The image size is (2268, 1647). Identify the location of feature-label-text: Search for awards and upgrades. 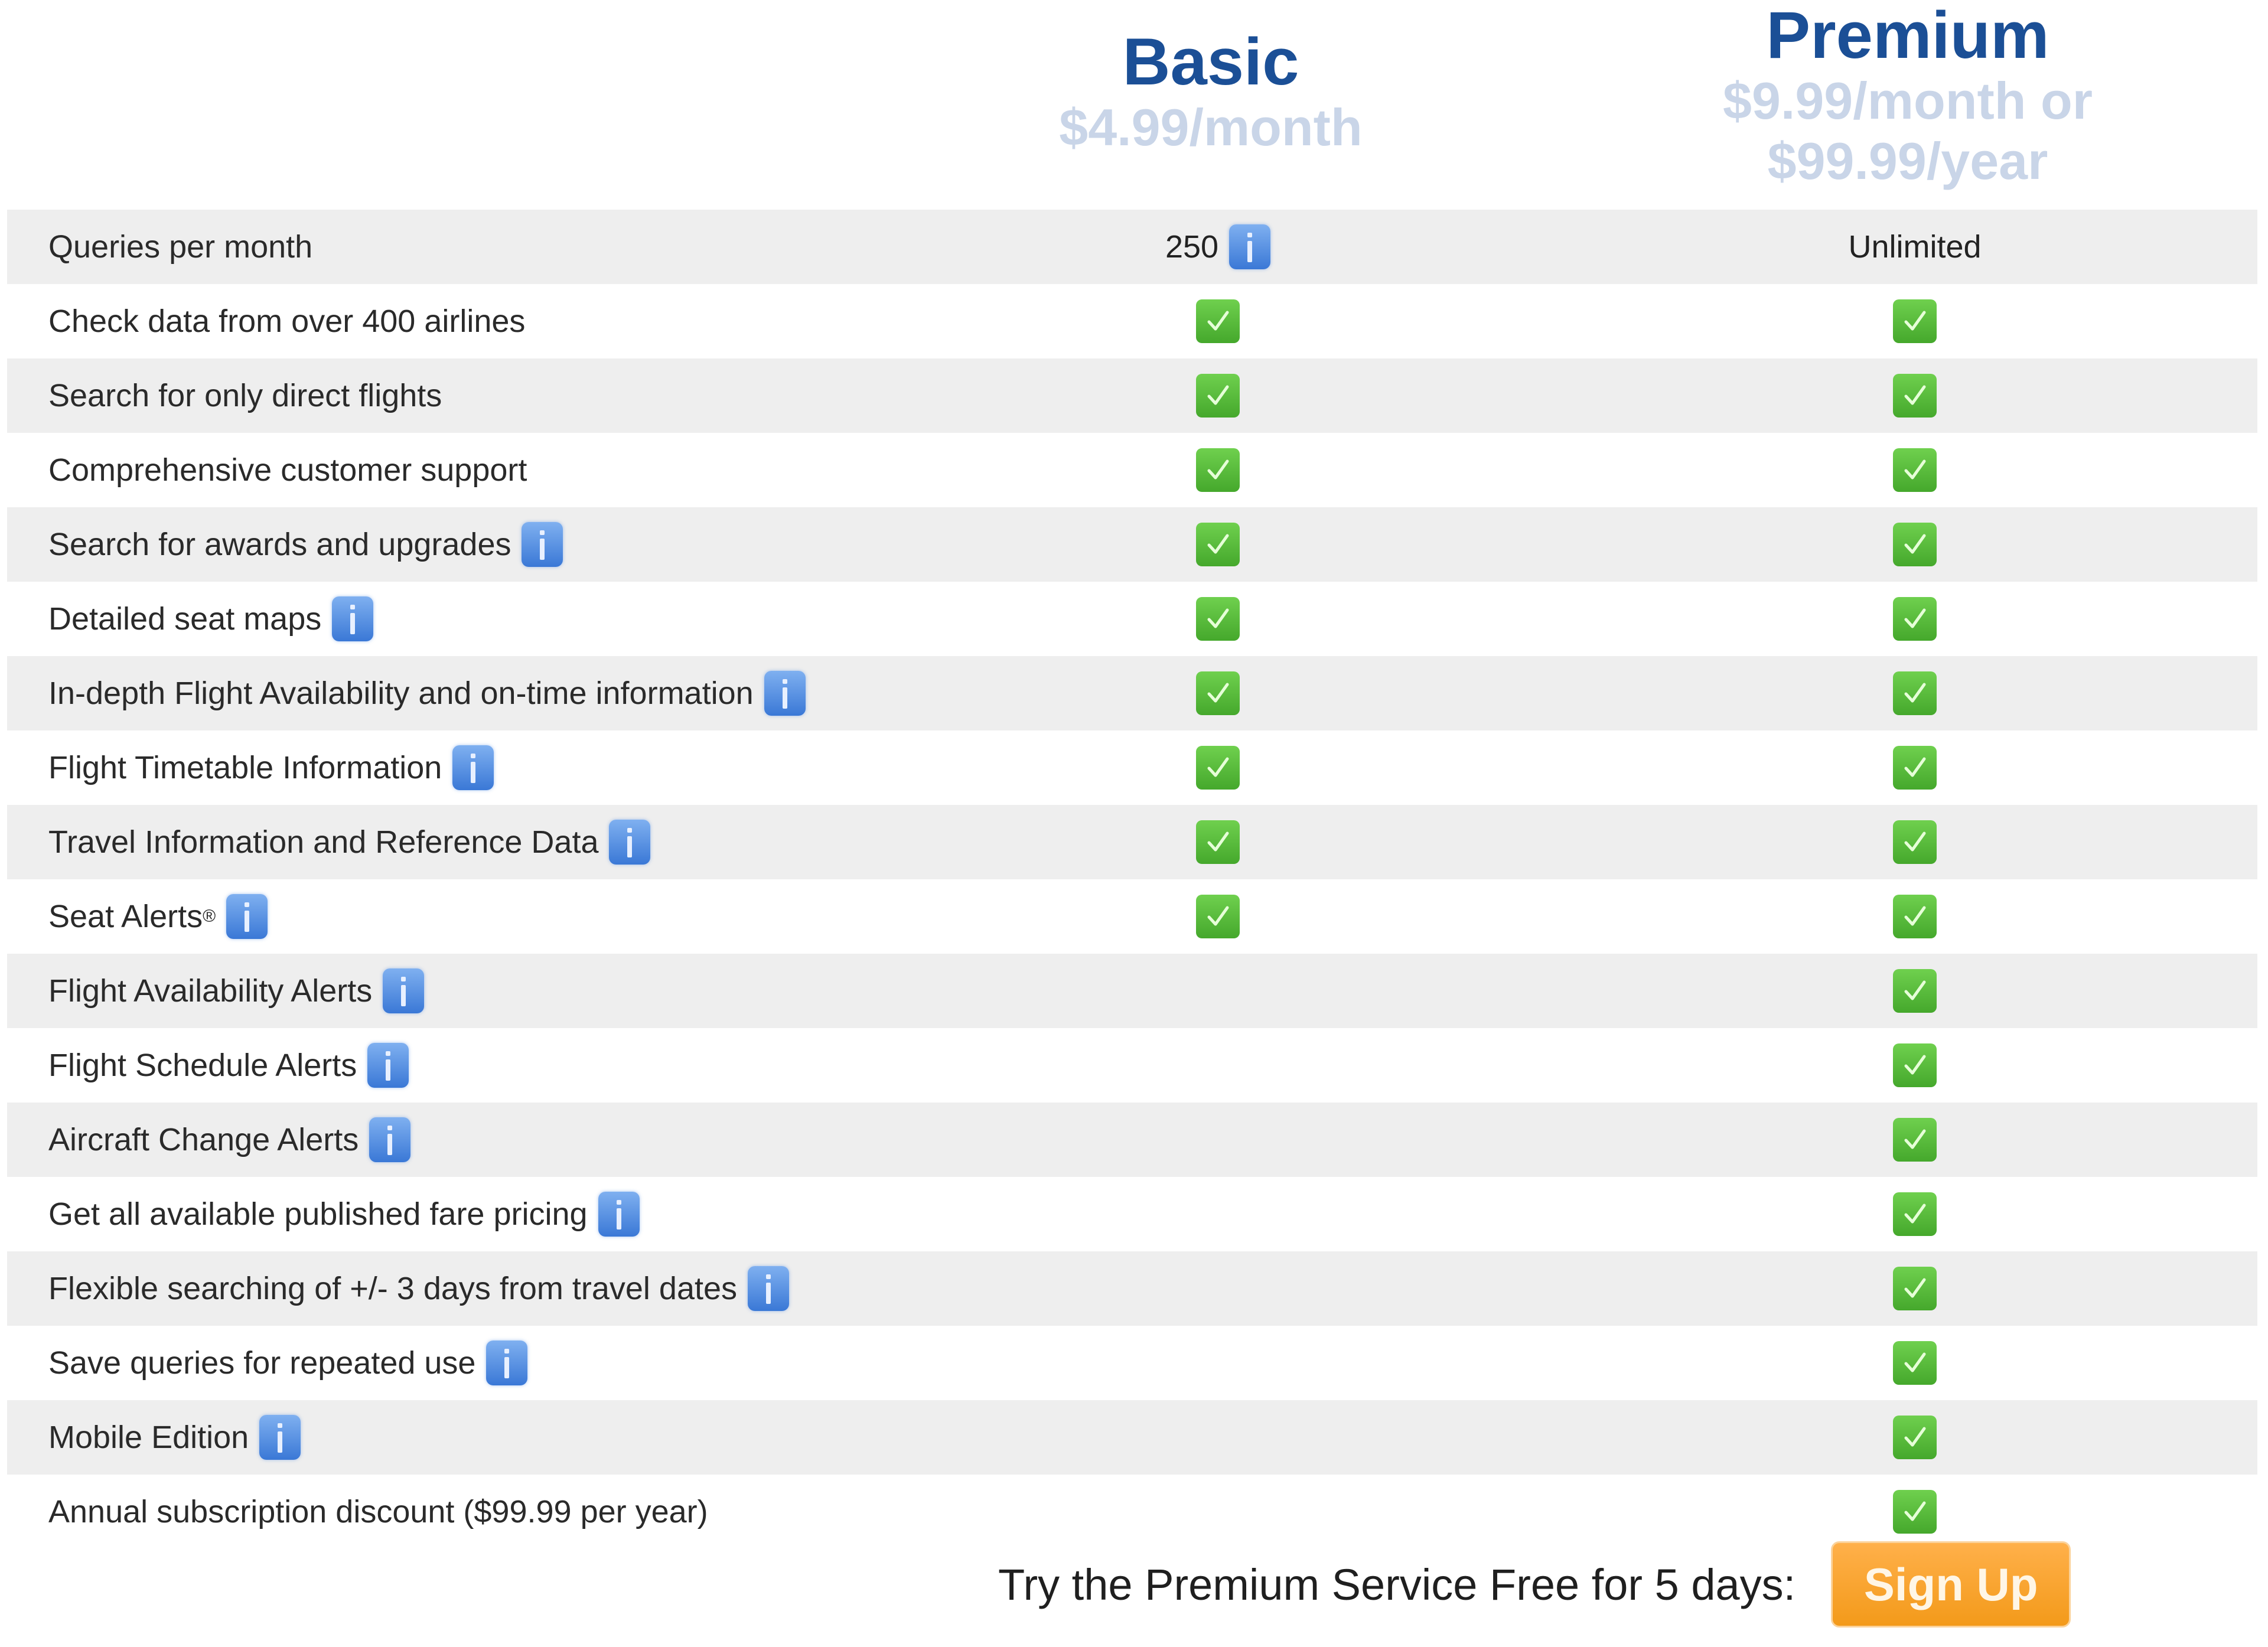
(279, 544).